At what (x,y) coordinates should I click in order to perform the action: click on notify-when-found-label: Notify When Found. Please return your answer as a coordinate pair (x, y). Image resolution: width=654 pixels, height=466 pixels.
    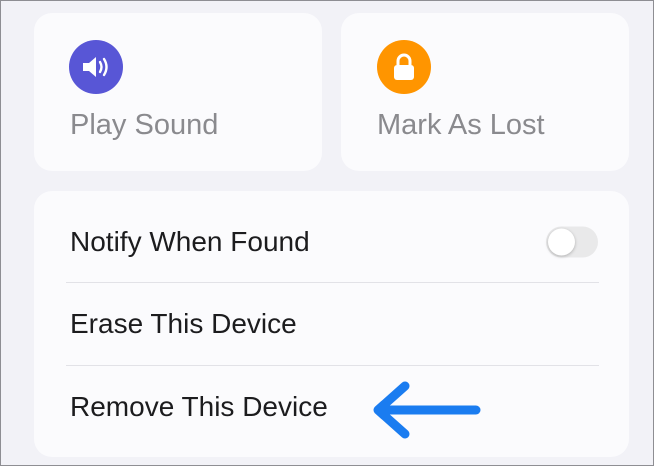
    Looking at the image, I should click on (190, 241).